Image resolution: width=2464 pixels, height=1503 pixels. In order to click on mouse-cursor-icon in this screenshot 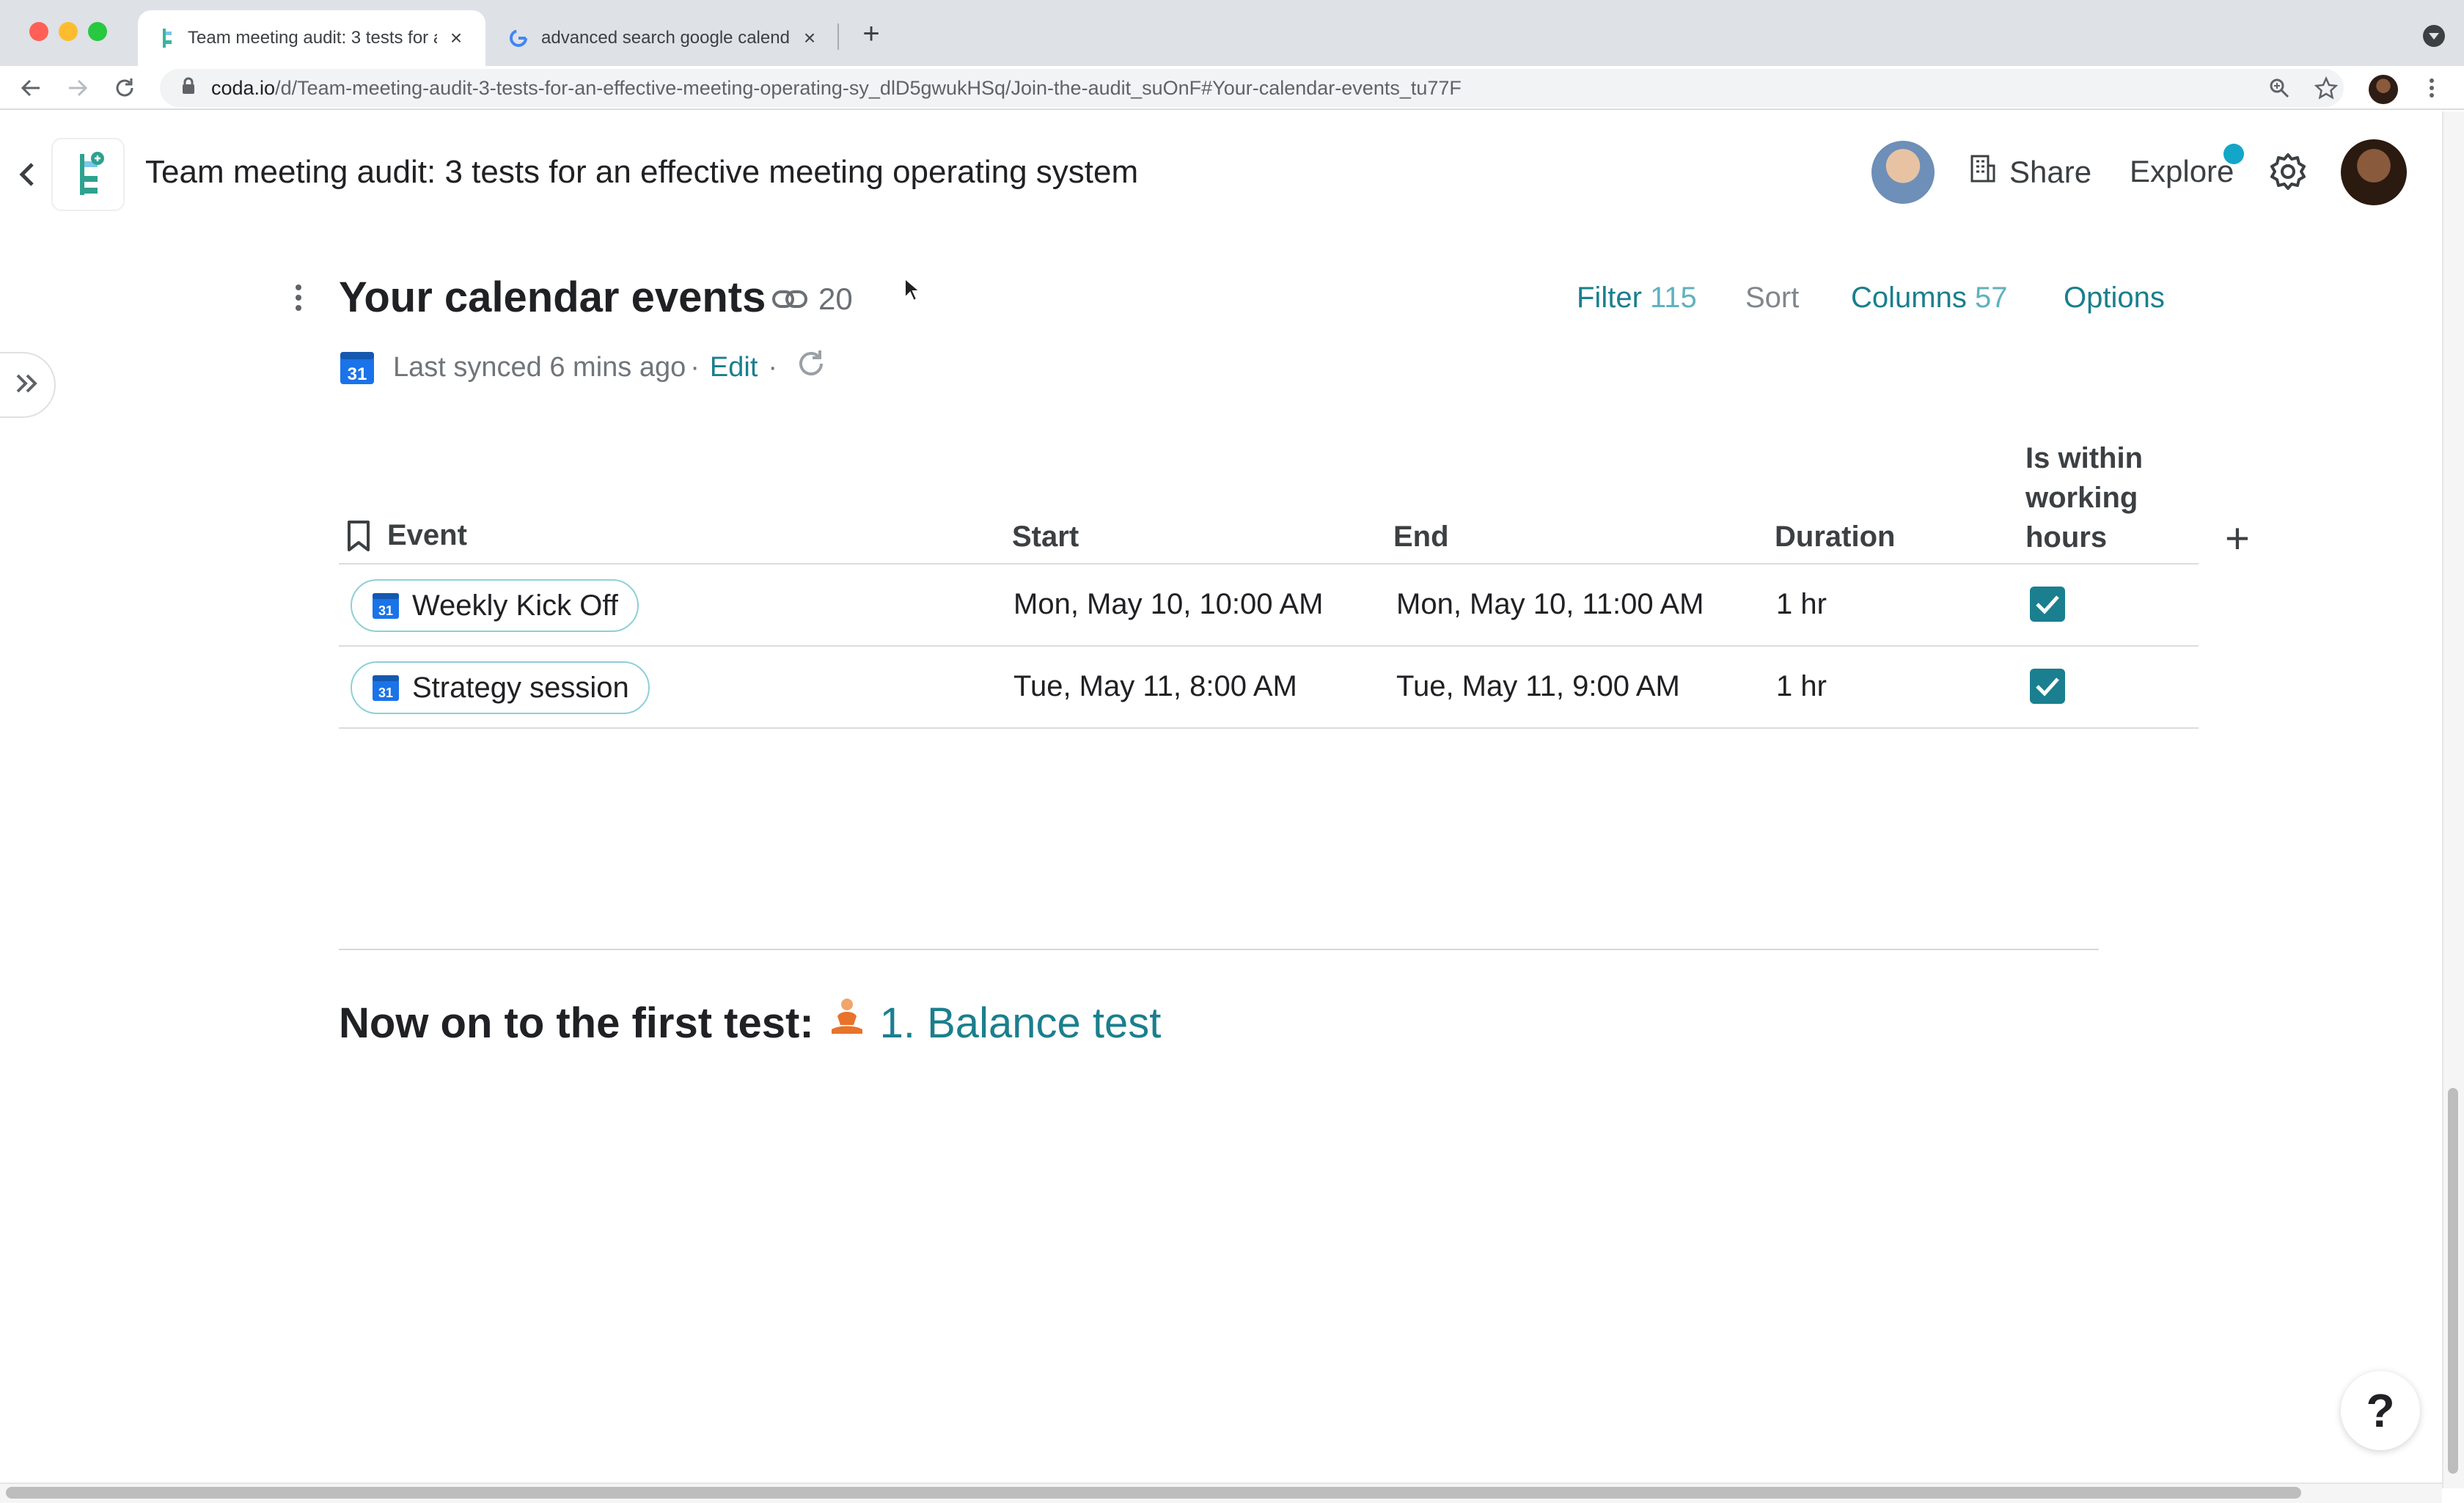, I will do `click(912, 291)`.